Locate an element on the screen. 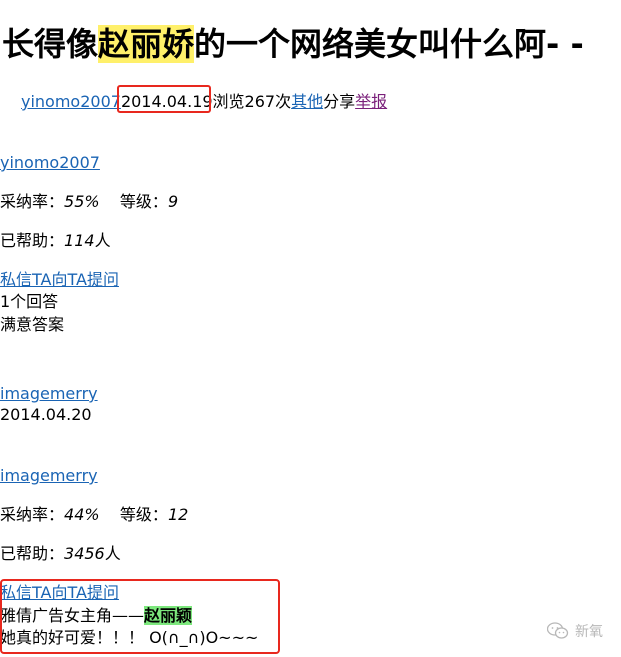  answerer-2-name: imagemerry is located at coordinates (49, 394).